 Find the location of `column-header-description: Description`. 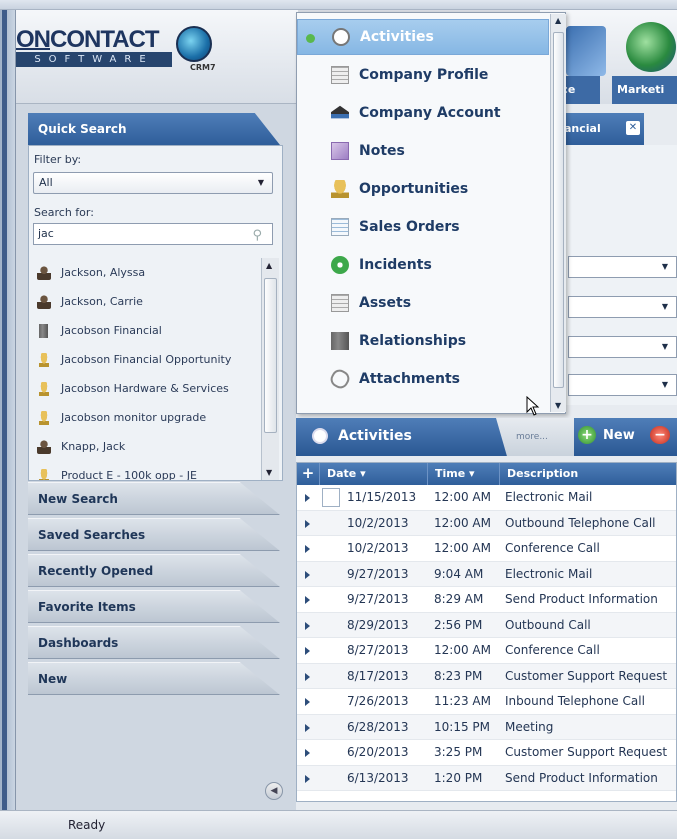

column-header-description: Description is located at coordinates (587, 474).